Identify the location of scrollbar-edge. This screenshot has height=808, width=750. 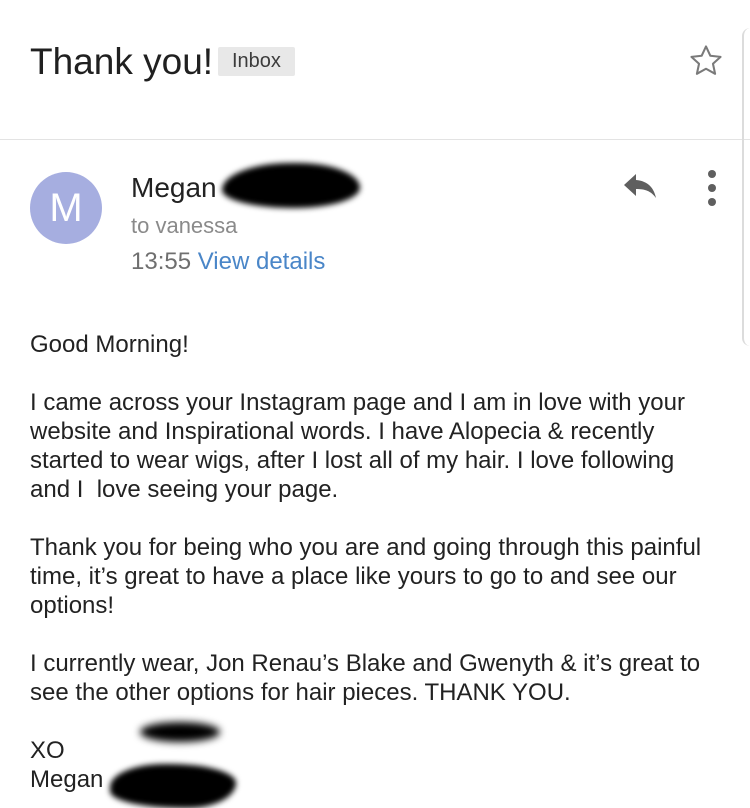
(746, 187).